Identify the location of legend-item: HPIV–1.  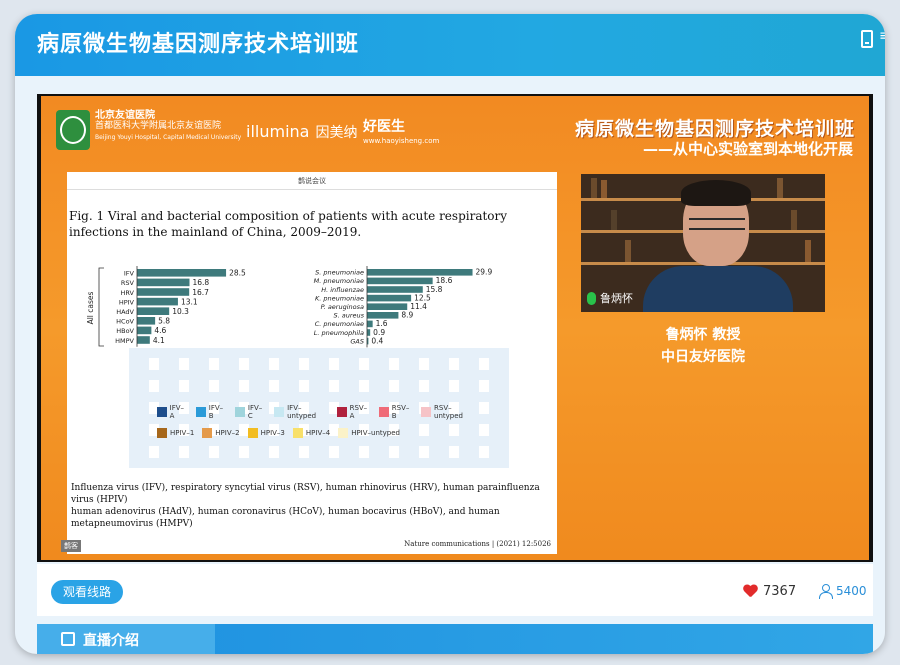
(175, 433).